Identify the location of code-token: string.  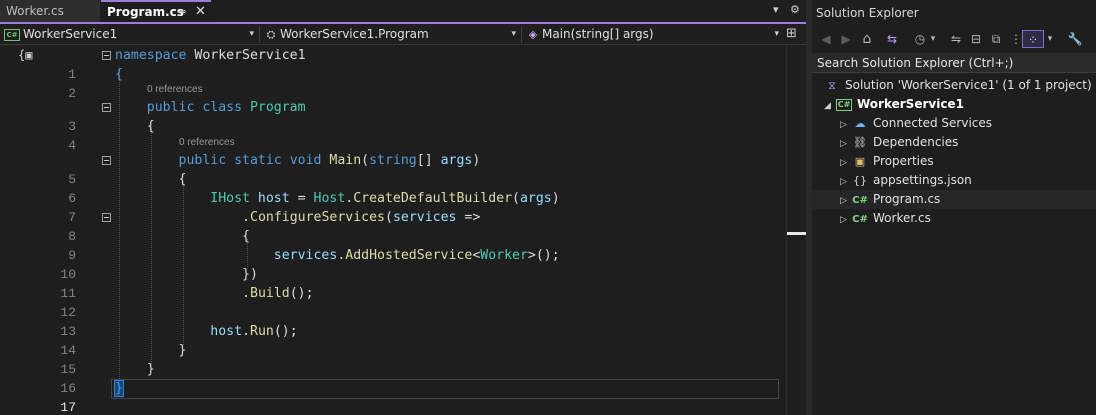
(393, 160).